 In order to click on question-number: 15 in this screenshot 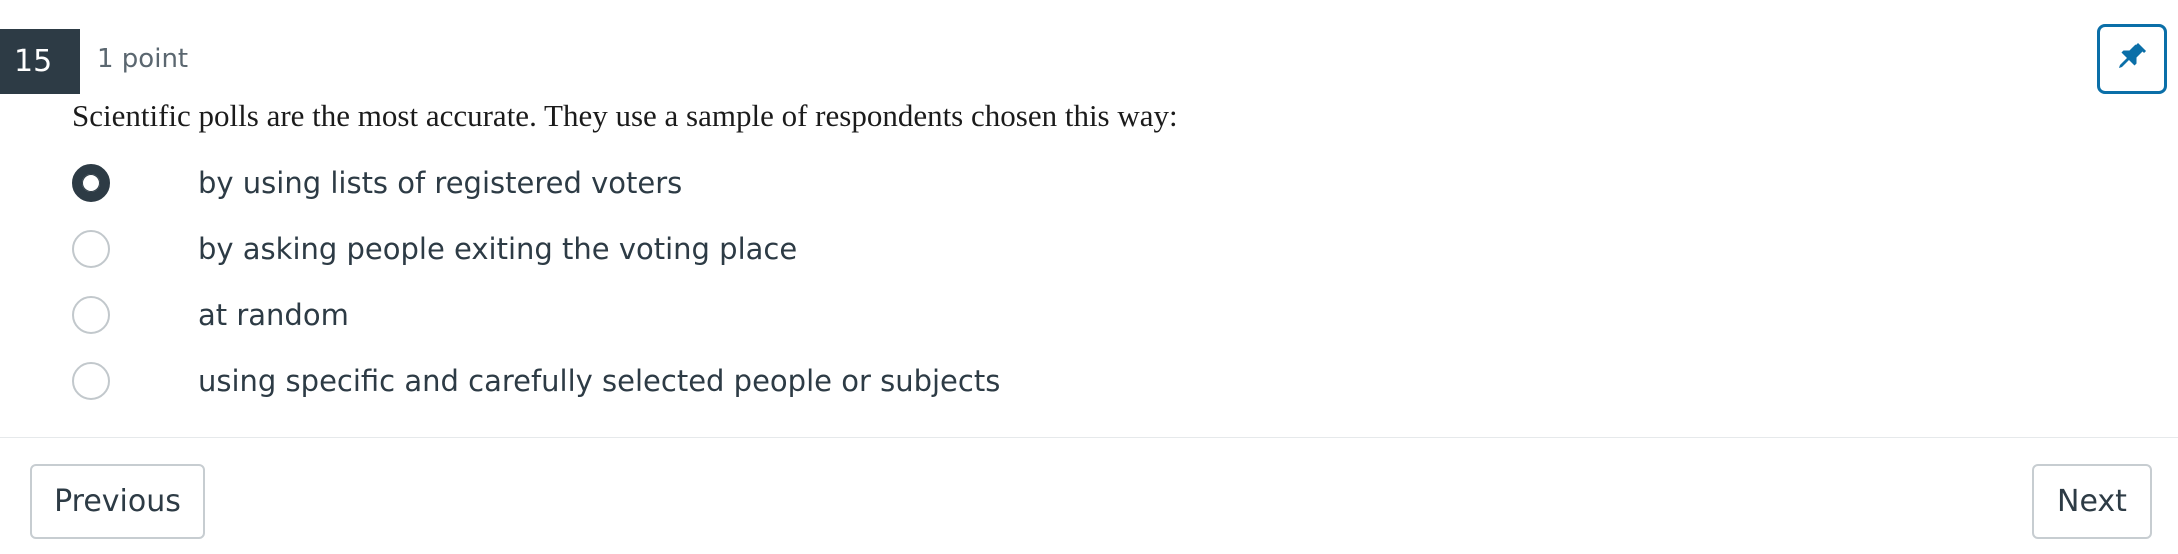, I will do `click(33, 61)`.